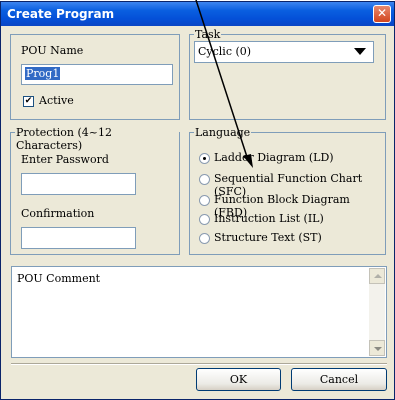 This screenshot has width=395, height=400. I want to click on annotation-arrow, so click(224, 84).